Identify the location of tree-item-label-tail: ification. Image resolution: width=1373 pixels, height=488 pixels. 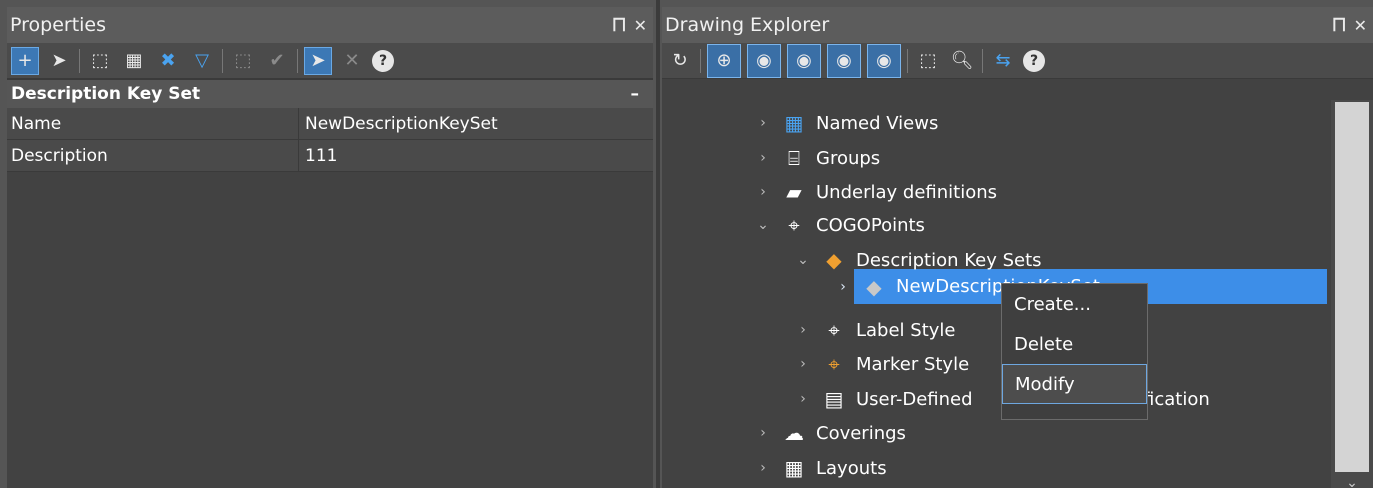
(1174, 399).